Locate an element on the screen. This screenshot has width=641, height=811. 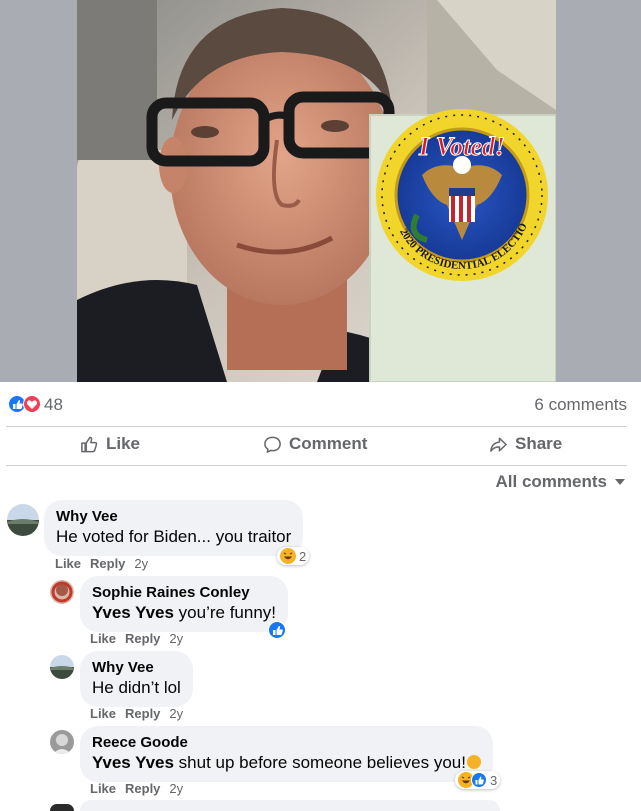
comment-reaction-badge is located at coordinates (277, 632).